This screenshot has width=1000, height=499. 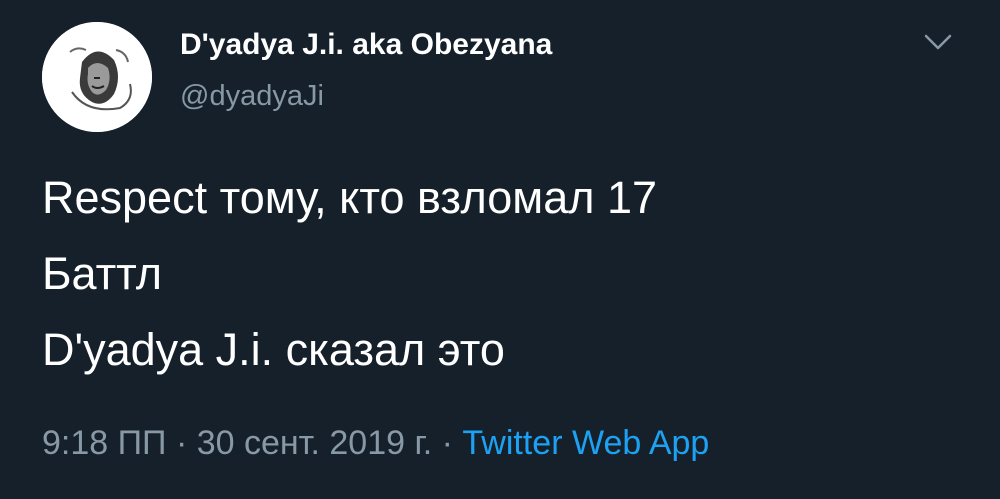 I want to click on tweet-text-line: Баттл, so click(x=102, y=273).